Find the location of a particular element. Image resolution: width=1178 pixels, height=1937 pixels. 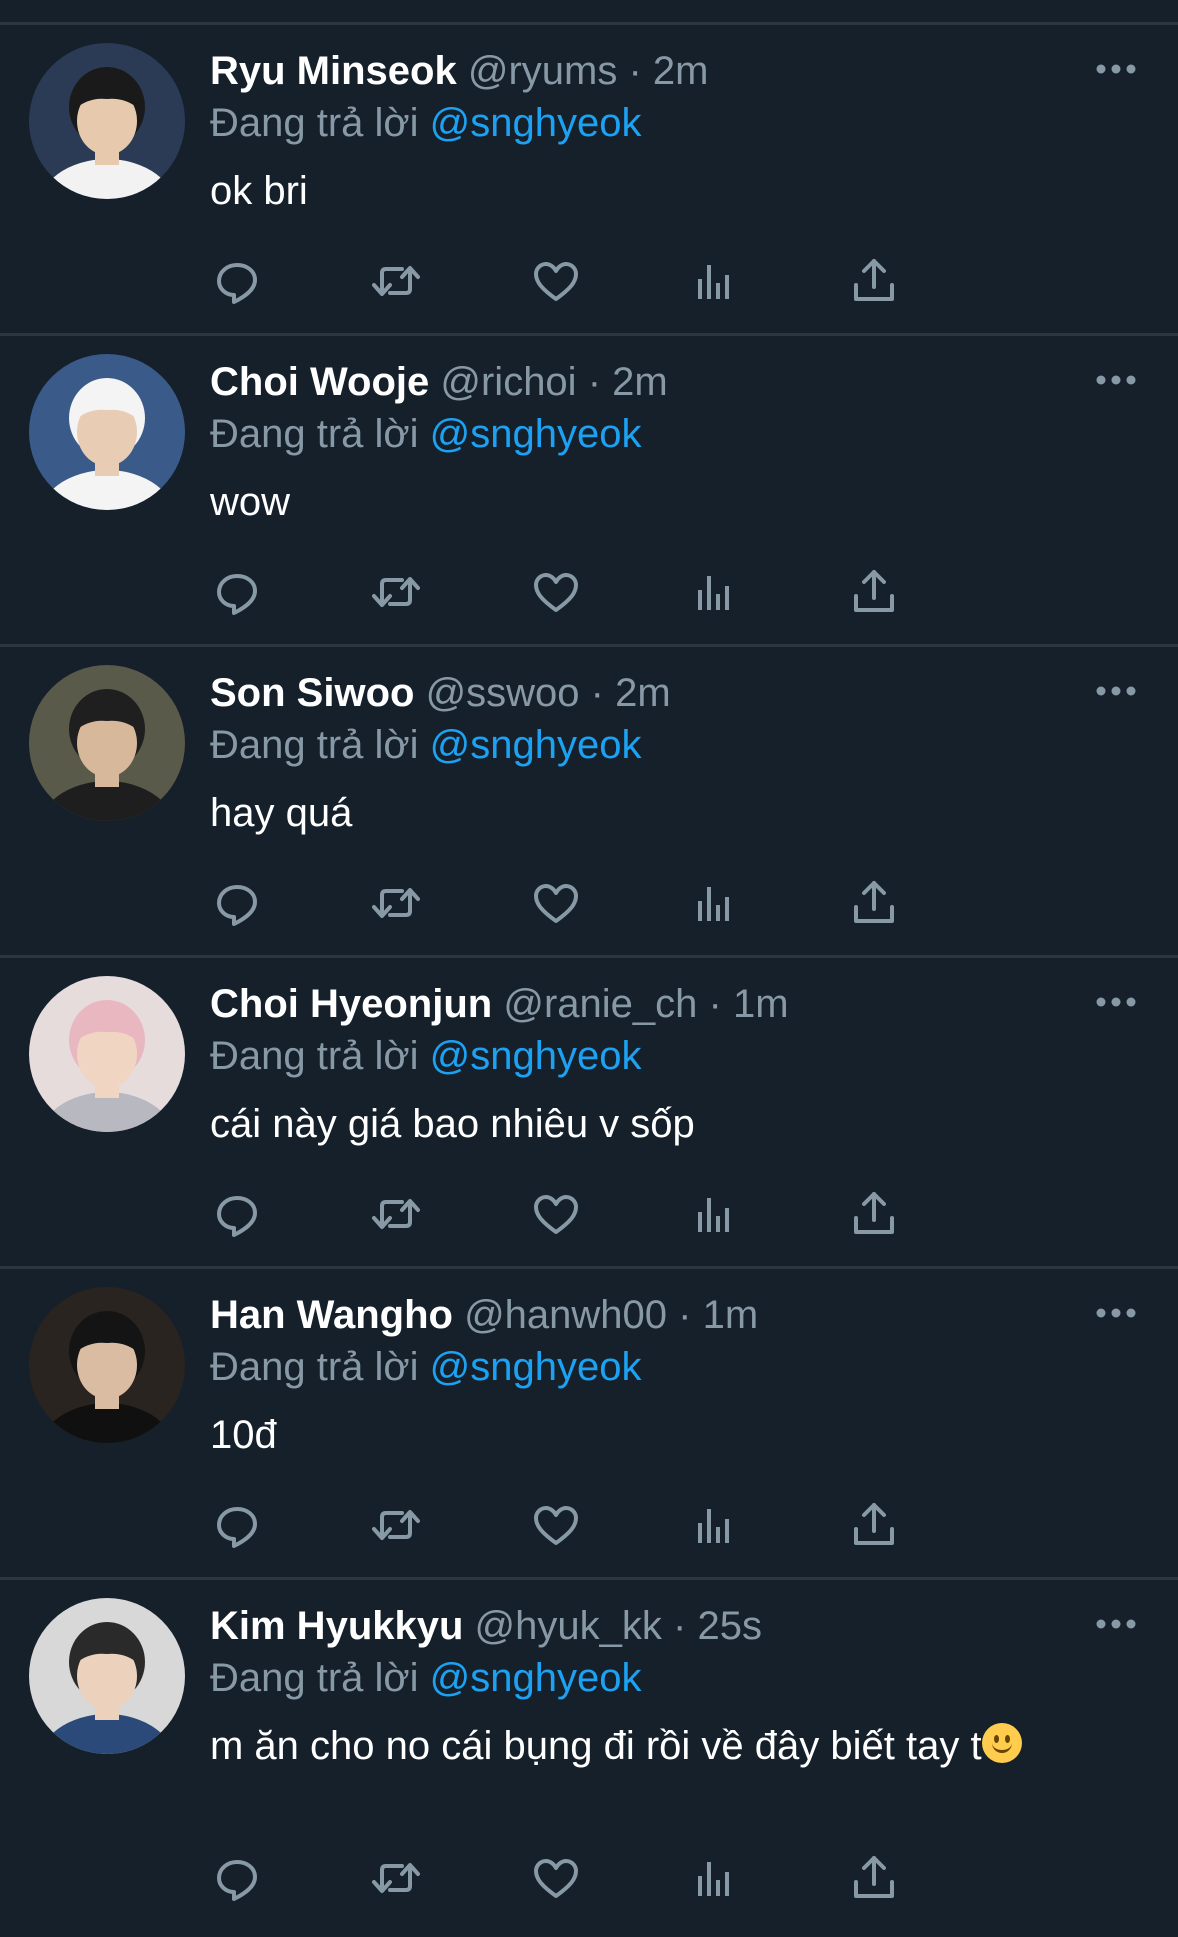

user-handle: @ryums is located at coordinates (543, 71).